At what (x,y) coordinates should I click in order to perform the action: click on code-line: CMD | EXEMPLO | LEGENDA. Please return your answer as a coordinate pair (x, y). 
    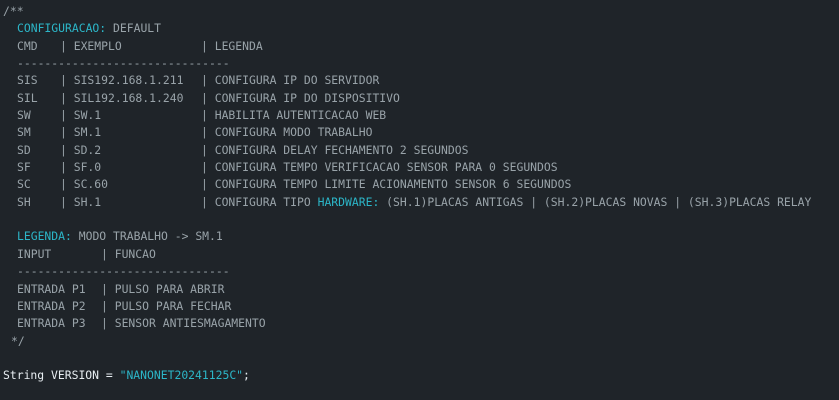
    Looking at the image, I should click on (419, 46).